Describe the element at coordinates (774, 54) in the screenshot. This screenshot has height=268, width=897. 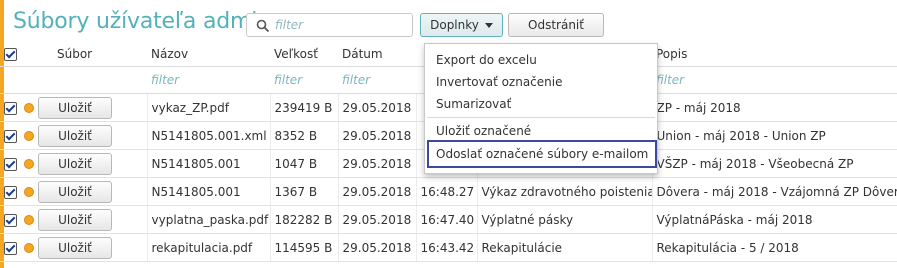
I see `column-header-description: Popis` at that location.